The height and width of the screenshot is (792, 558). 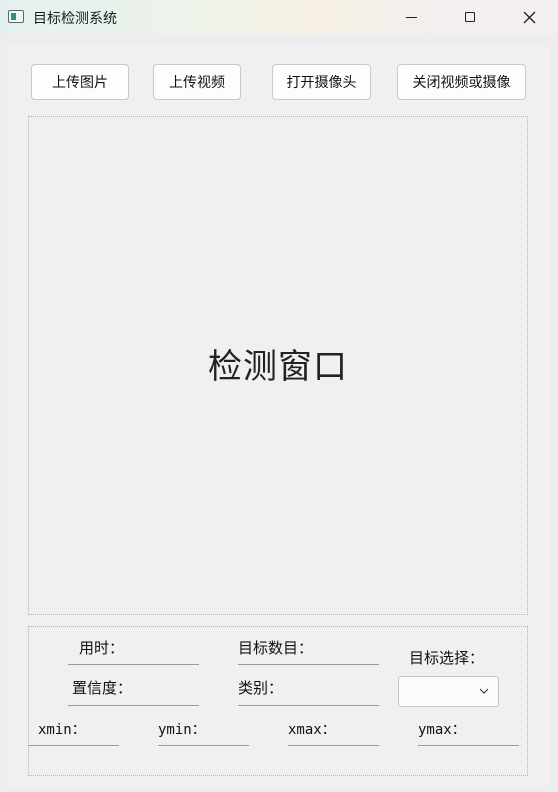 I want to click on app-icon, so click(x=16, y=16).